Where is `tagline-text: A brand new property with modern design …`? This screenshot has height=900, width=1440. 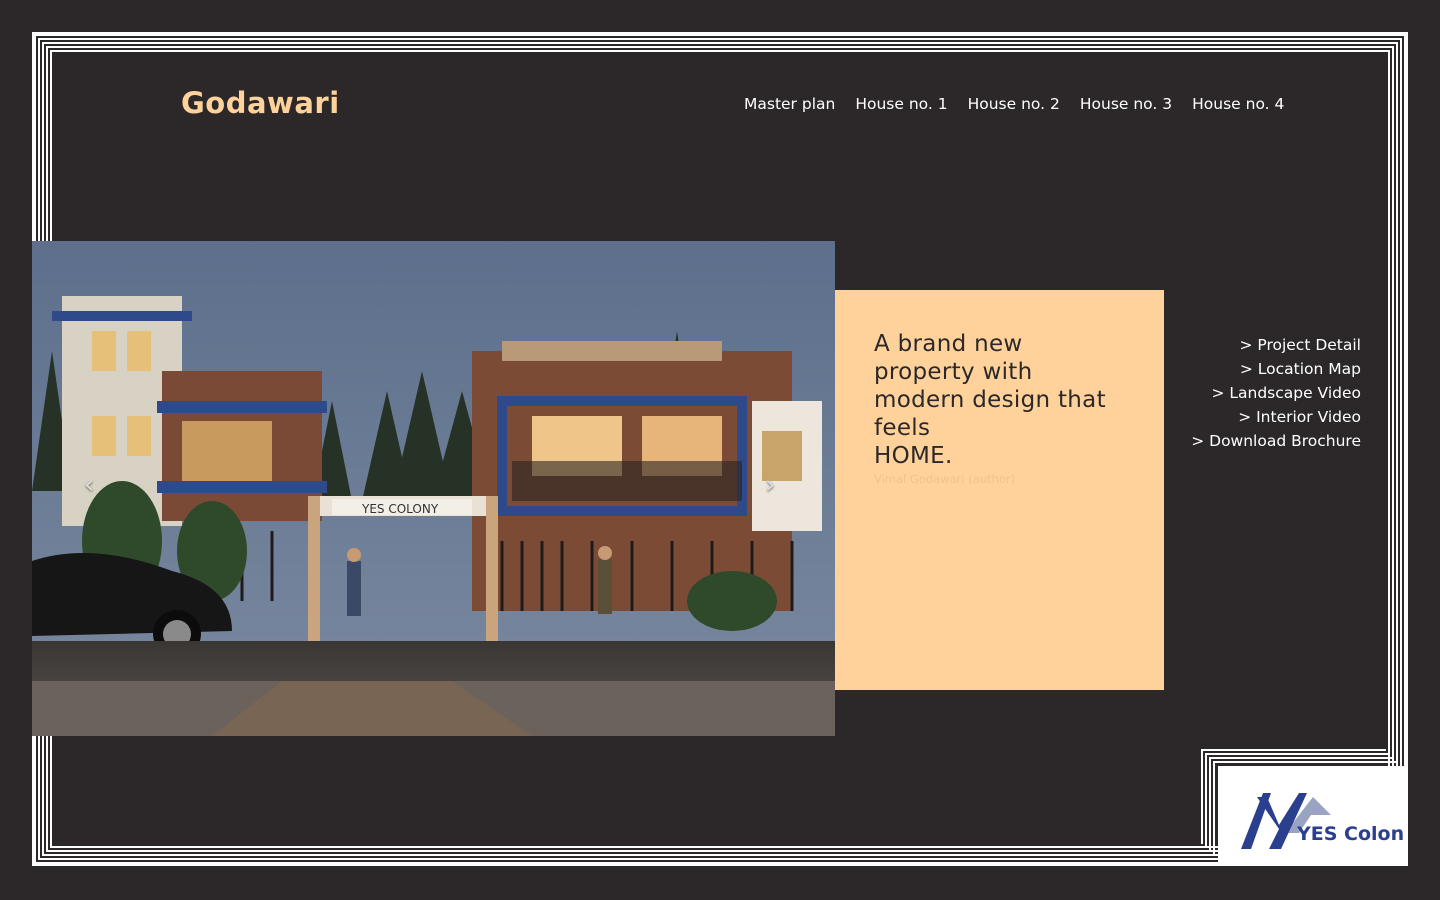 tagline-text: A brand new property with modern design … is located at coordinates (990, 386).